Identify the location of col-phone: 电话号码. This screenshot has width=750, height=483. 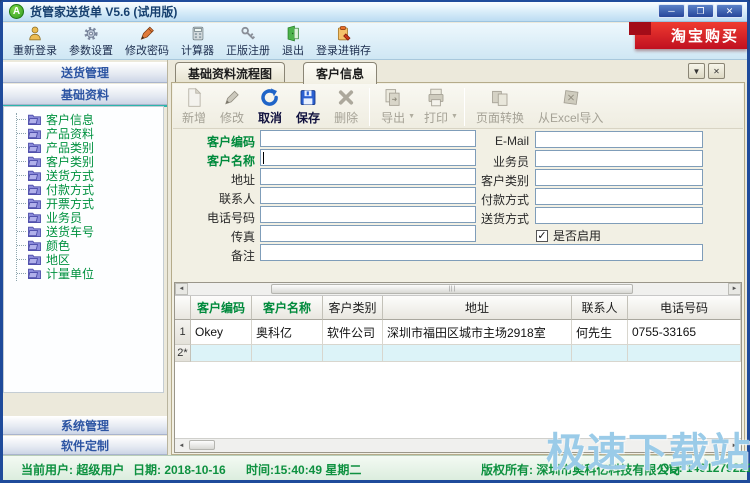
(684, 308).